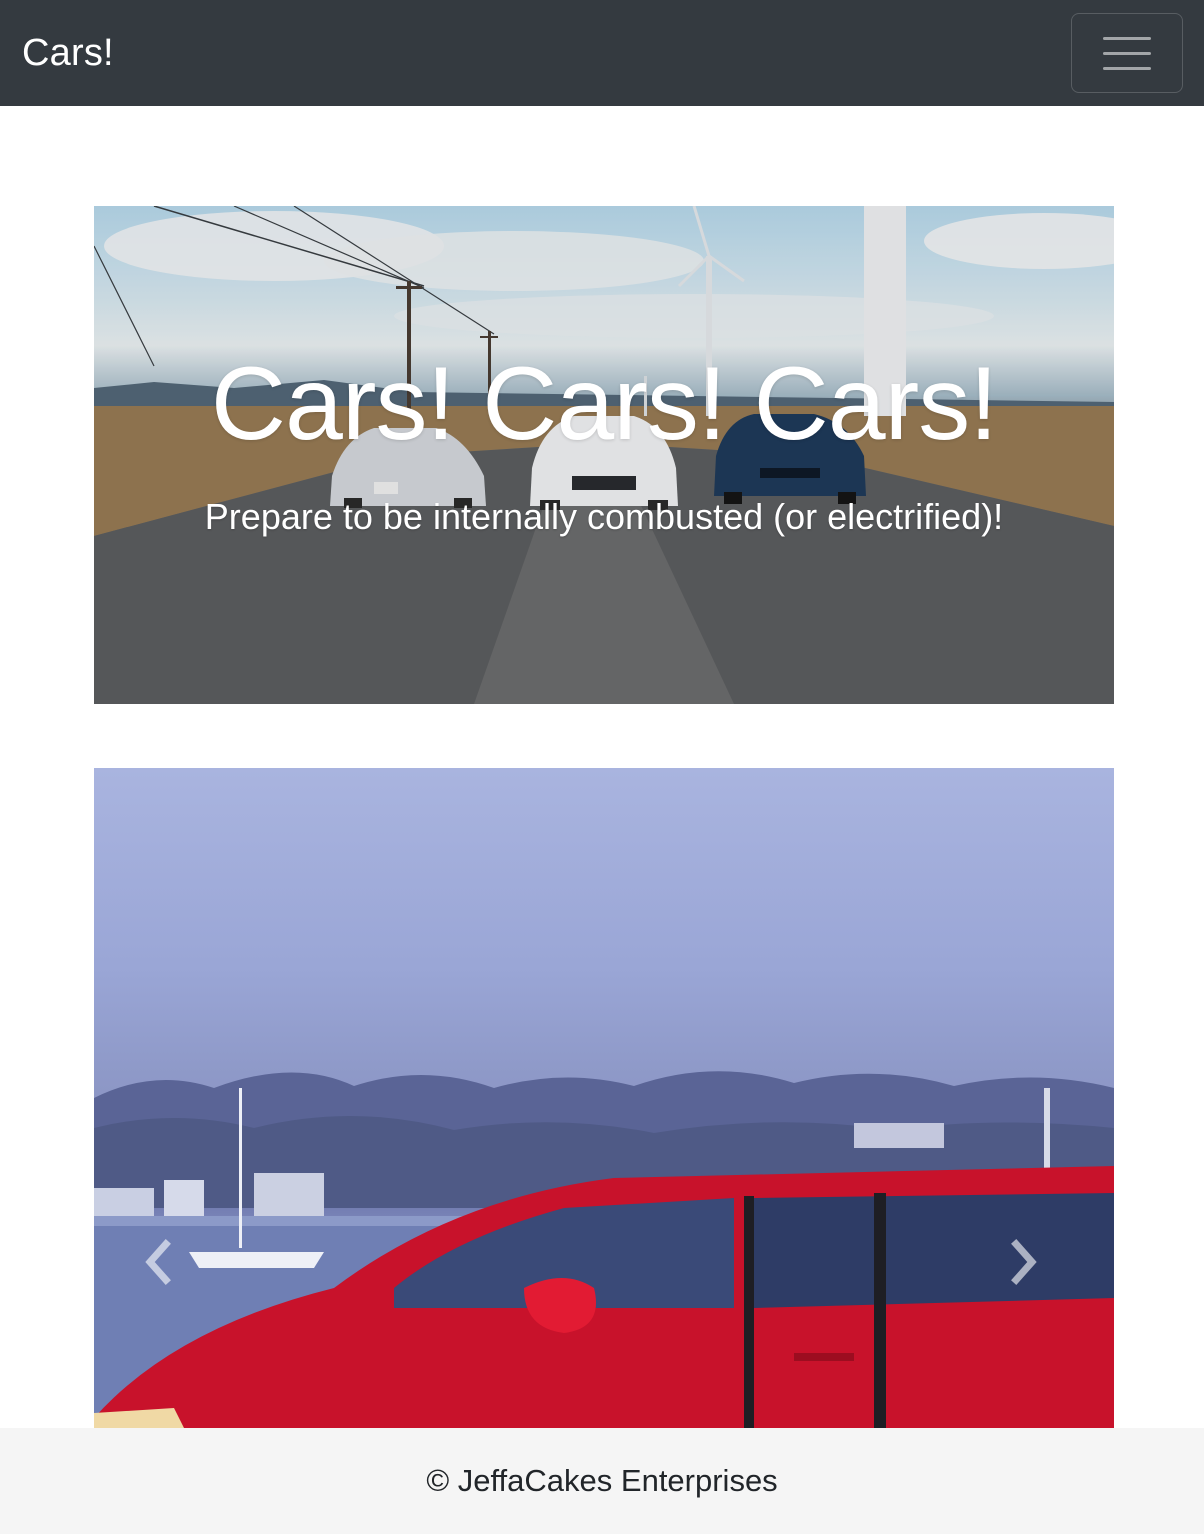 This screenshot has width=1204, height=1534. I want to click on chevron-left-icon, so click(158, 1262).